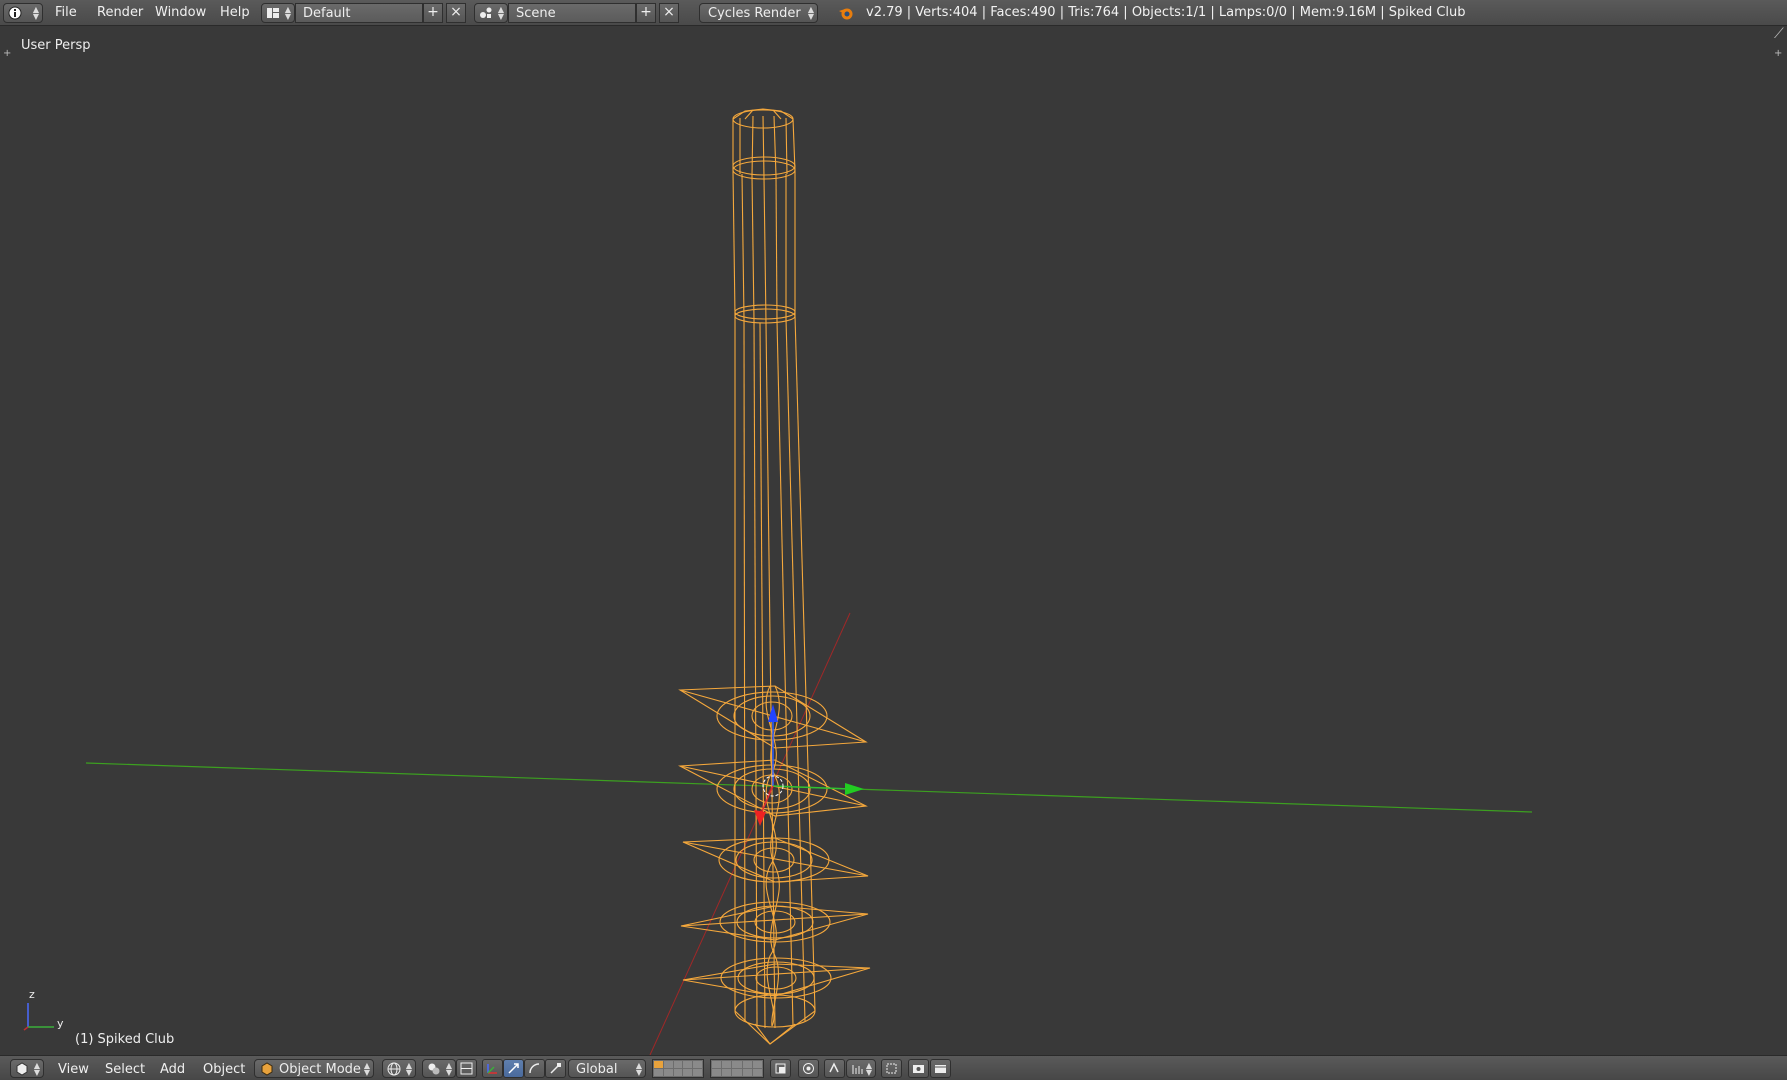 This screenshot has height=1080, width=1787. I want to click on translate-button, so click(513, 1068).